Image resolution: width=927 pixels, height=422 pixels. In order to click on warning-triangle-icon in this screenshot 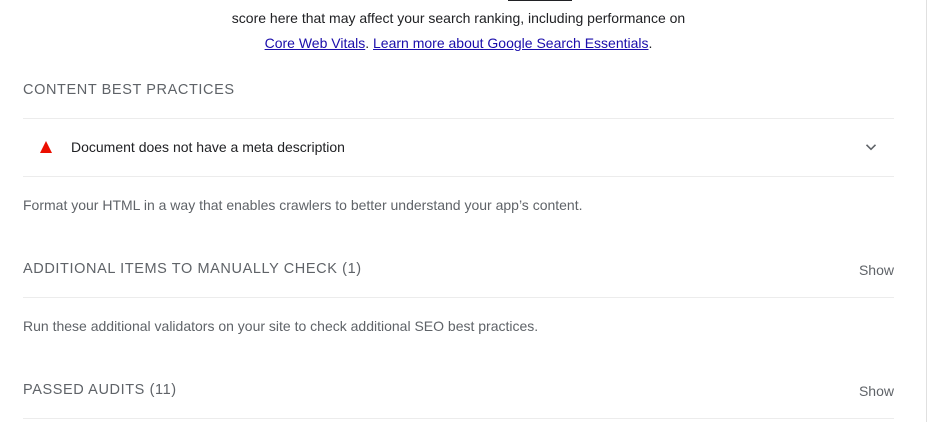, I will do `click(46, 147)`.